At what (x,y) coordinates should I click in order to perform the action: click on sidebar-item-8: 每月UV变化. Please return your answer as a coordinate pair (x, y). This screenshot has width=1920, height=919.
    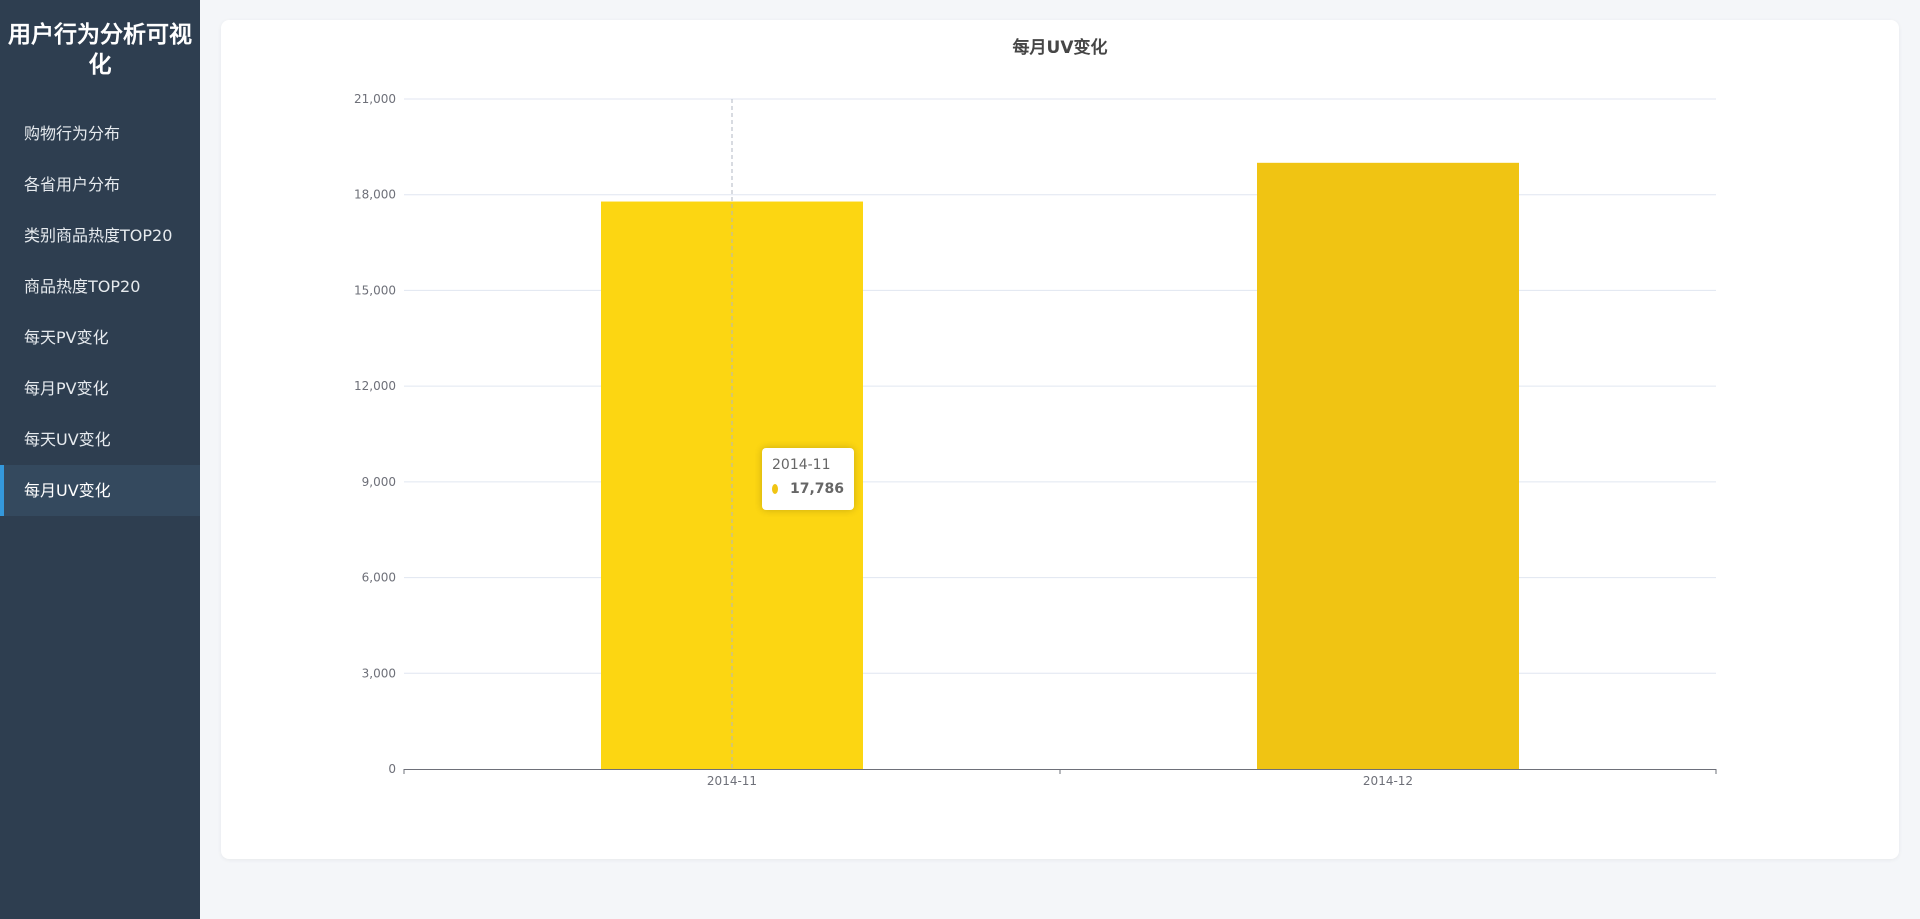
    Looking at the image, I should click on (100, 490).